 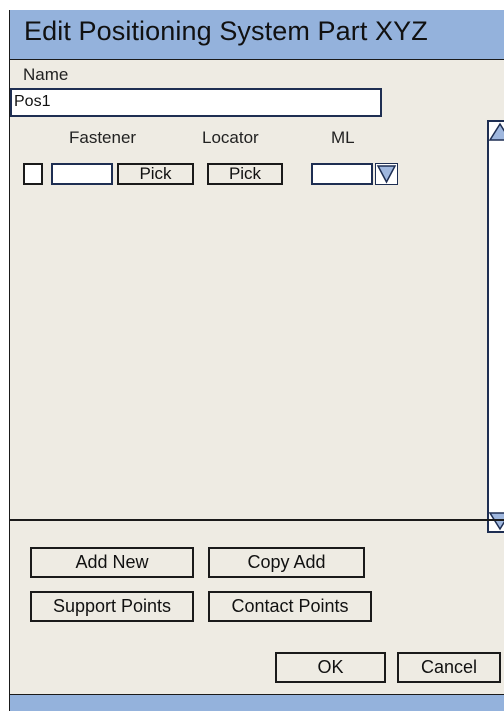 What do you see at coordinates (343, 137) in the screenshot?
I see `column-header-ml: ML` at bounding box center [343, 137].